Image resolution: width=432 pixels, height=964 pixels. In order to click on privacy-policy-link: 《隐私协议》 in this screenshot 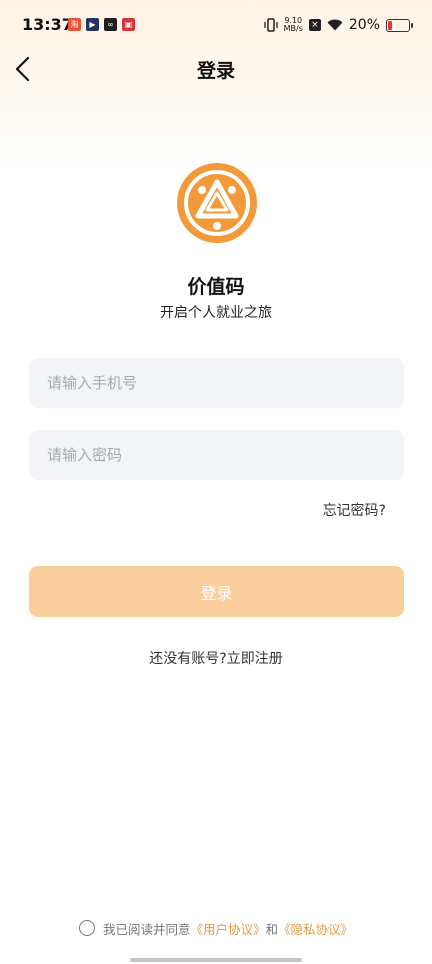, I will do `click(315, 928)`.